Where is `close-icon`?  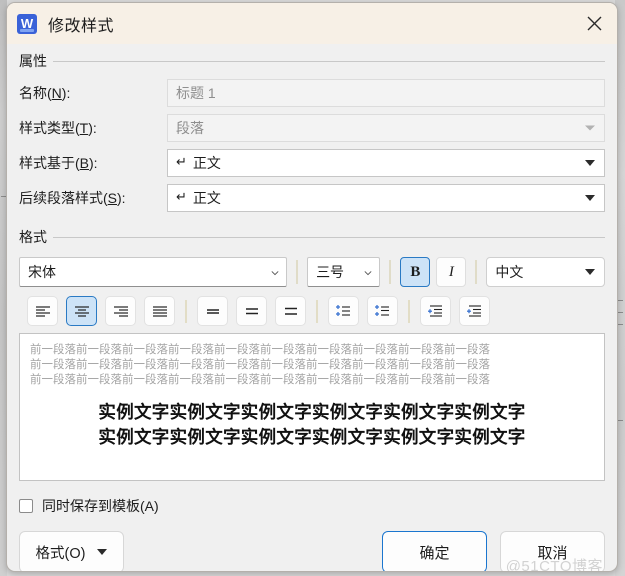 close-icon is located at coordinates (594, 23).